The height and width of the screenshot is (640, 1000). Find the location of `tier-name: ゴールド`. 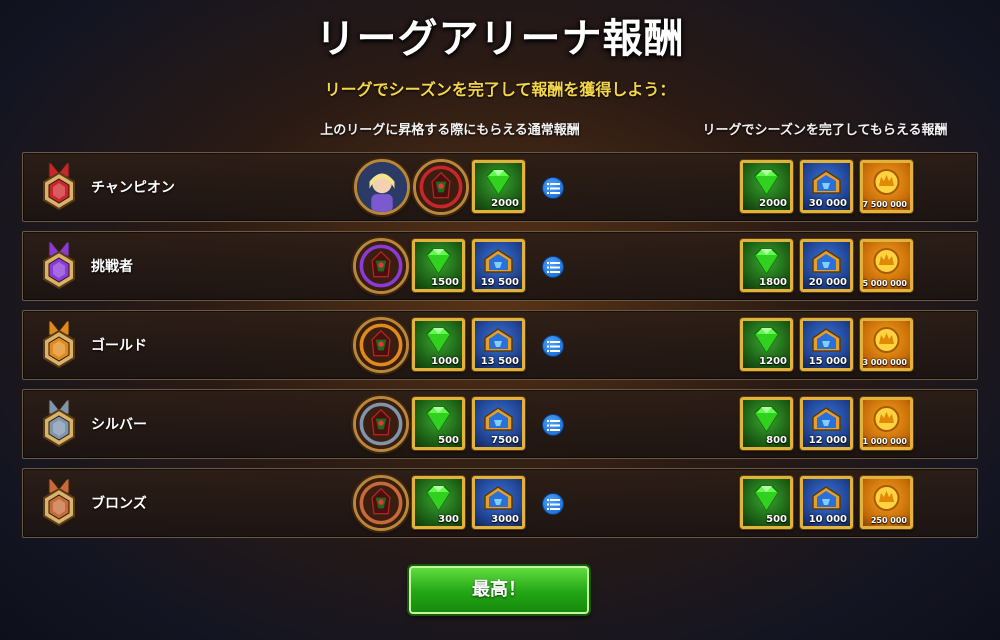

tier-name: ゴールド is located at coordinates (119, 346).